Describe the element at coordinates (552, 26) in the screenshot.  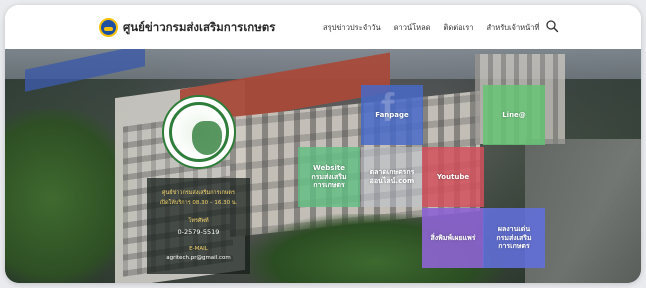
I see `search-icon` at that location.